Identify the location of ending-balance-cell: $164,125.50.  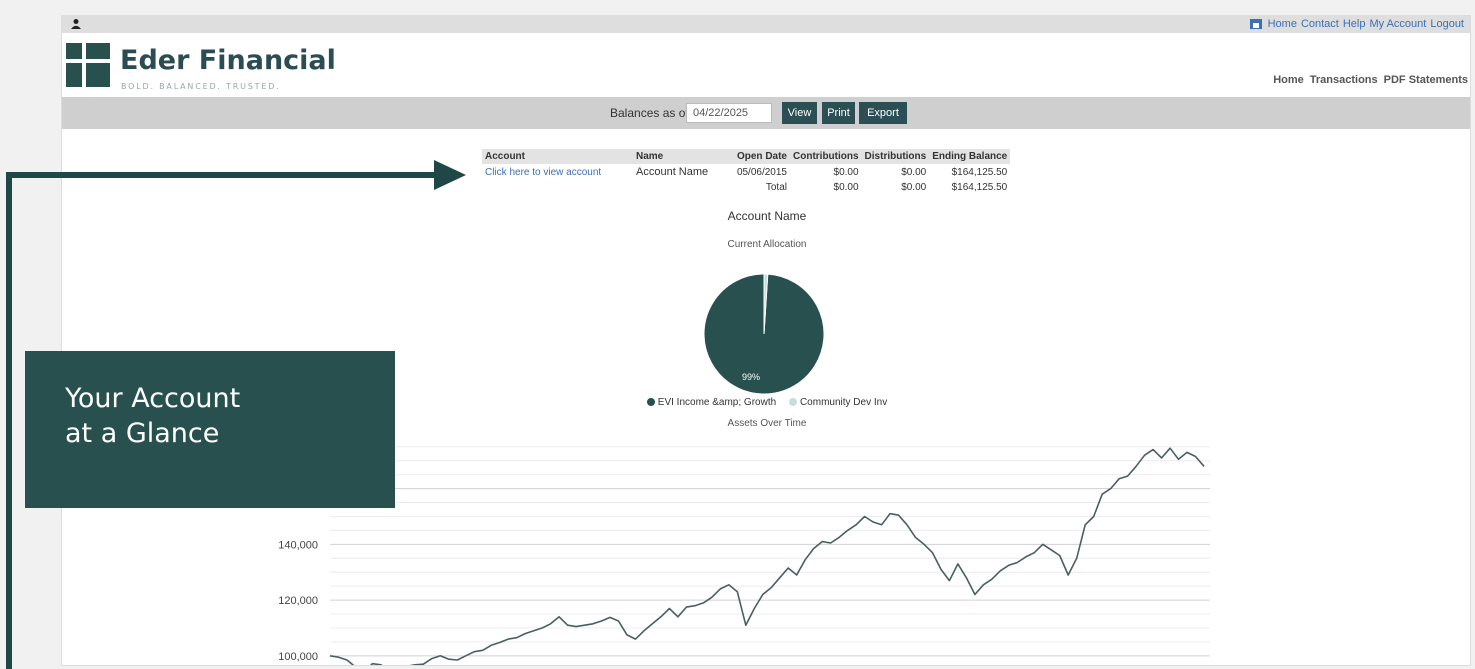
(979, 172).